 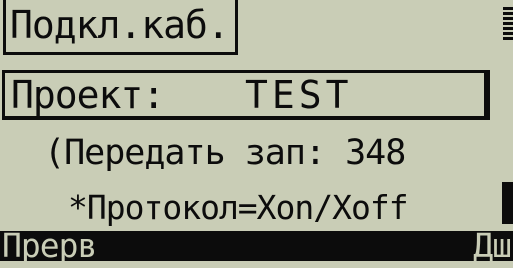 What do you see at coordinates (507, 203) in the screenshot?
I see `scroll-thumb-icon` at bounding box center [507, 203].